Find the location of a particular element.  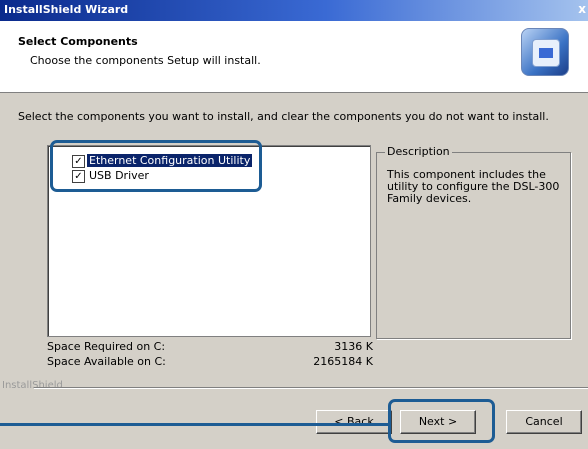

space-required-value: 3136 K is located at coordinates (353, 346).